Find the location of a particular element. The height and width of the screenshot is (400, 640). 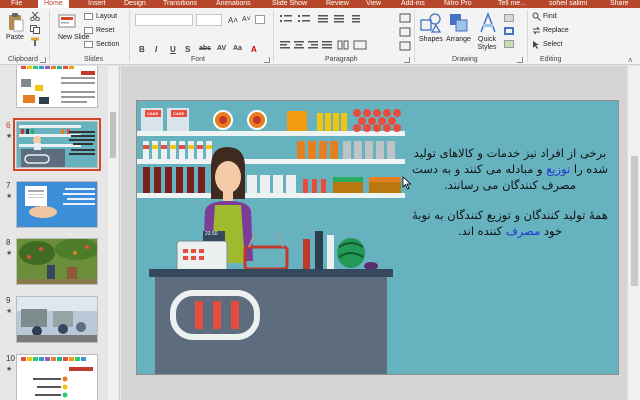

layout-button: Layout is located at coordinates (106, 16).